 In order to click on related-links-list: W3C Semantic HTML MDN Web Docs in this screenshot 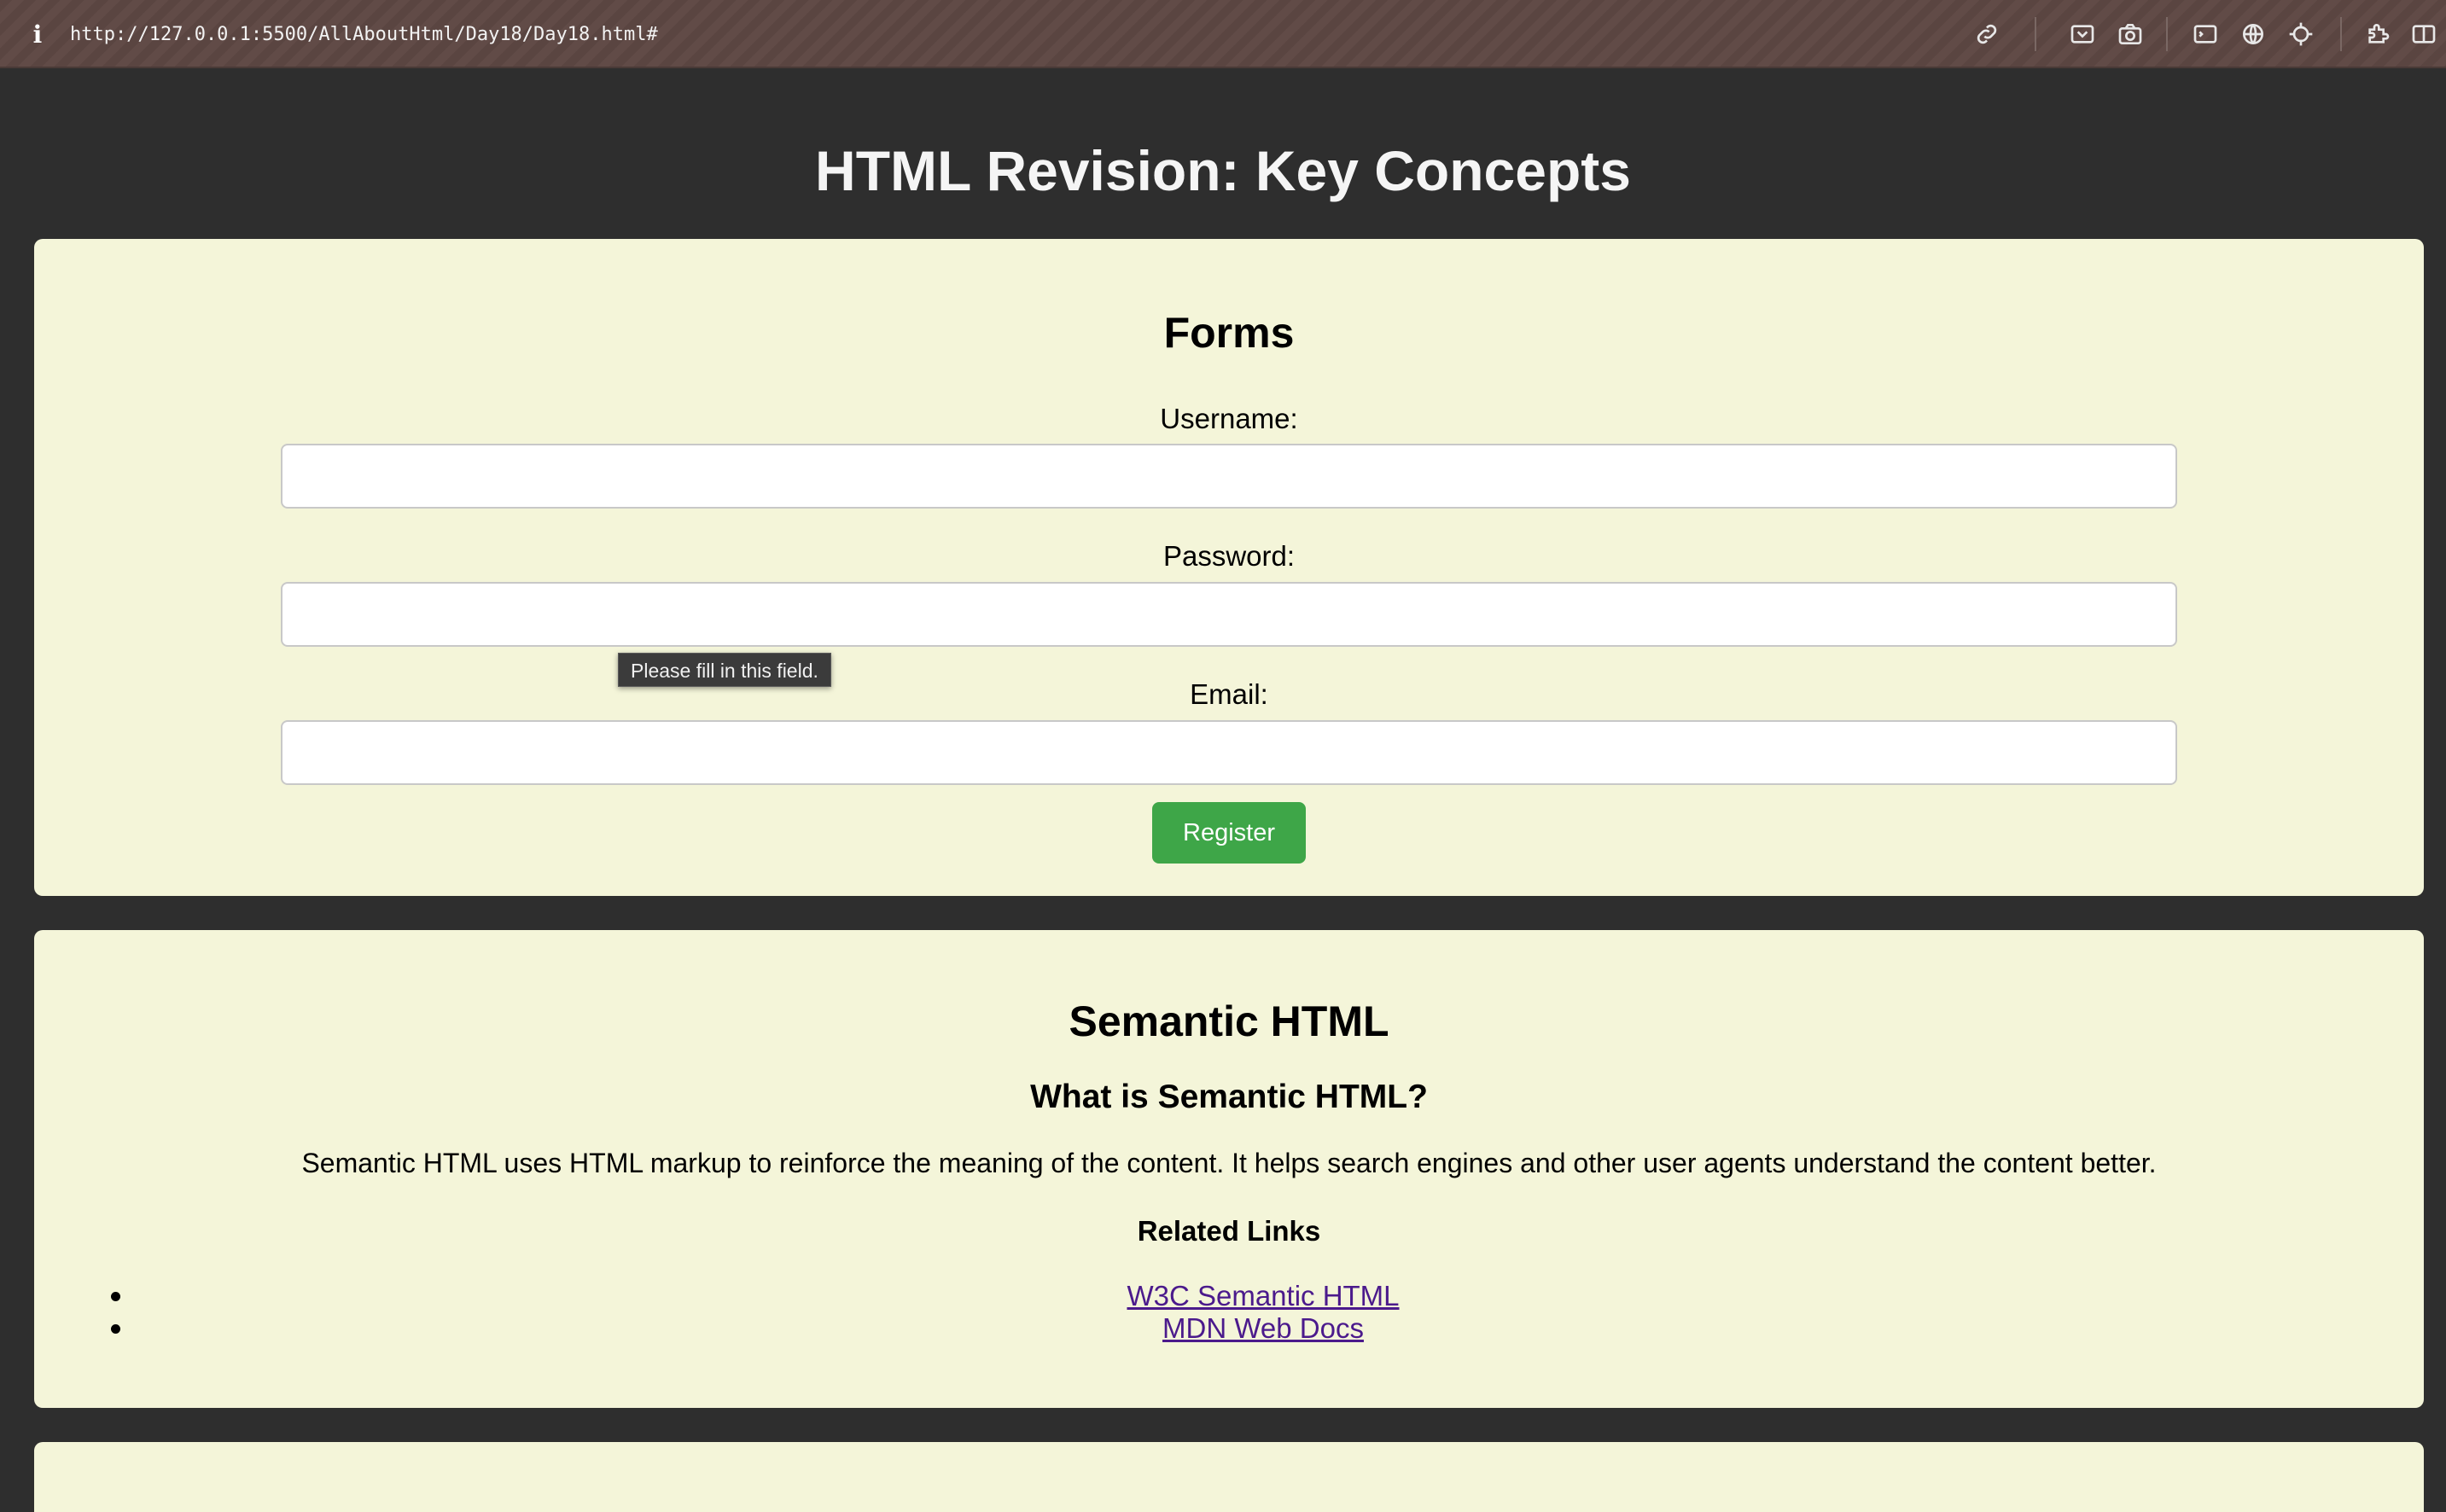, I will do `click(1229, 1312)`.